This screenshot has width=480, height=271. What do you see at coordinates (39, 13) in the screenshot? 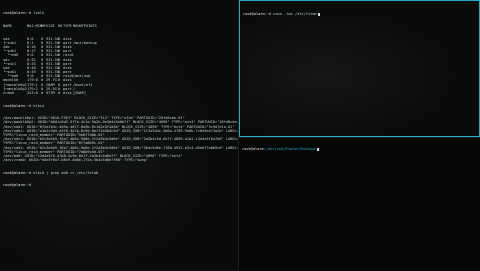
I see `command-text: lsblk` at bounding box center [39, 13].